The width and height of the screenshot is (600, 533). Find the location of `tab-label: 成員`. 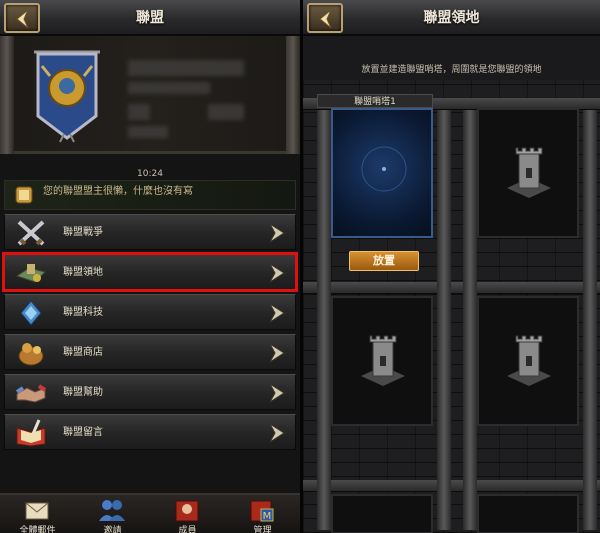

tab-label: 成員 is located at coordinates (187, 529).